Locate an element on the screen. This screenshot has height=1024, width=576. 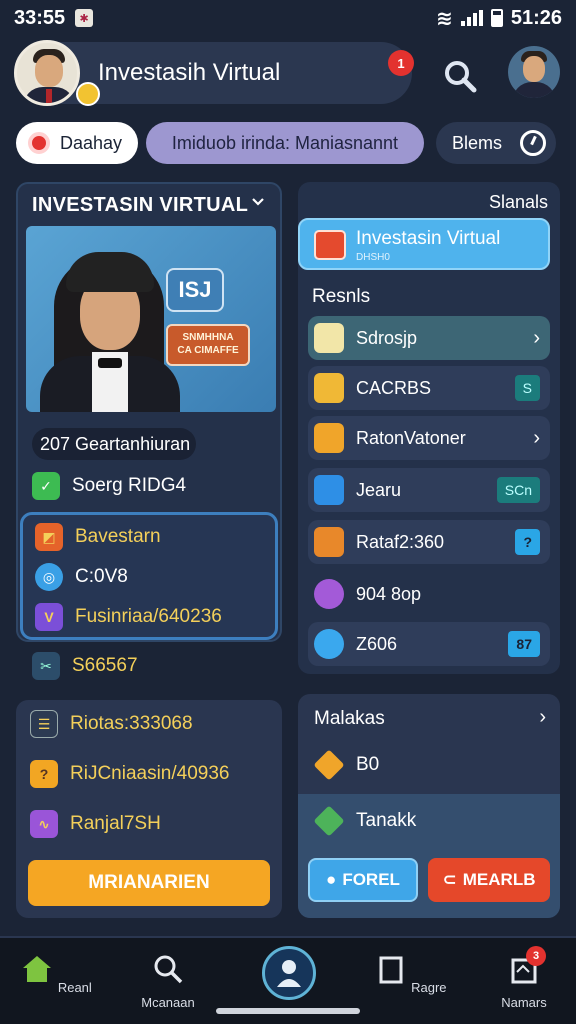
card-icon is located at coordinates (330, 245).